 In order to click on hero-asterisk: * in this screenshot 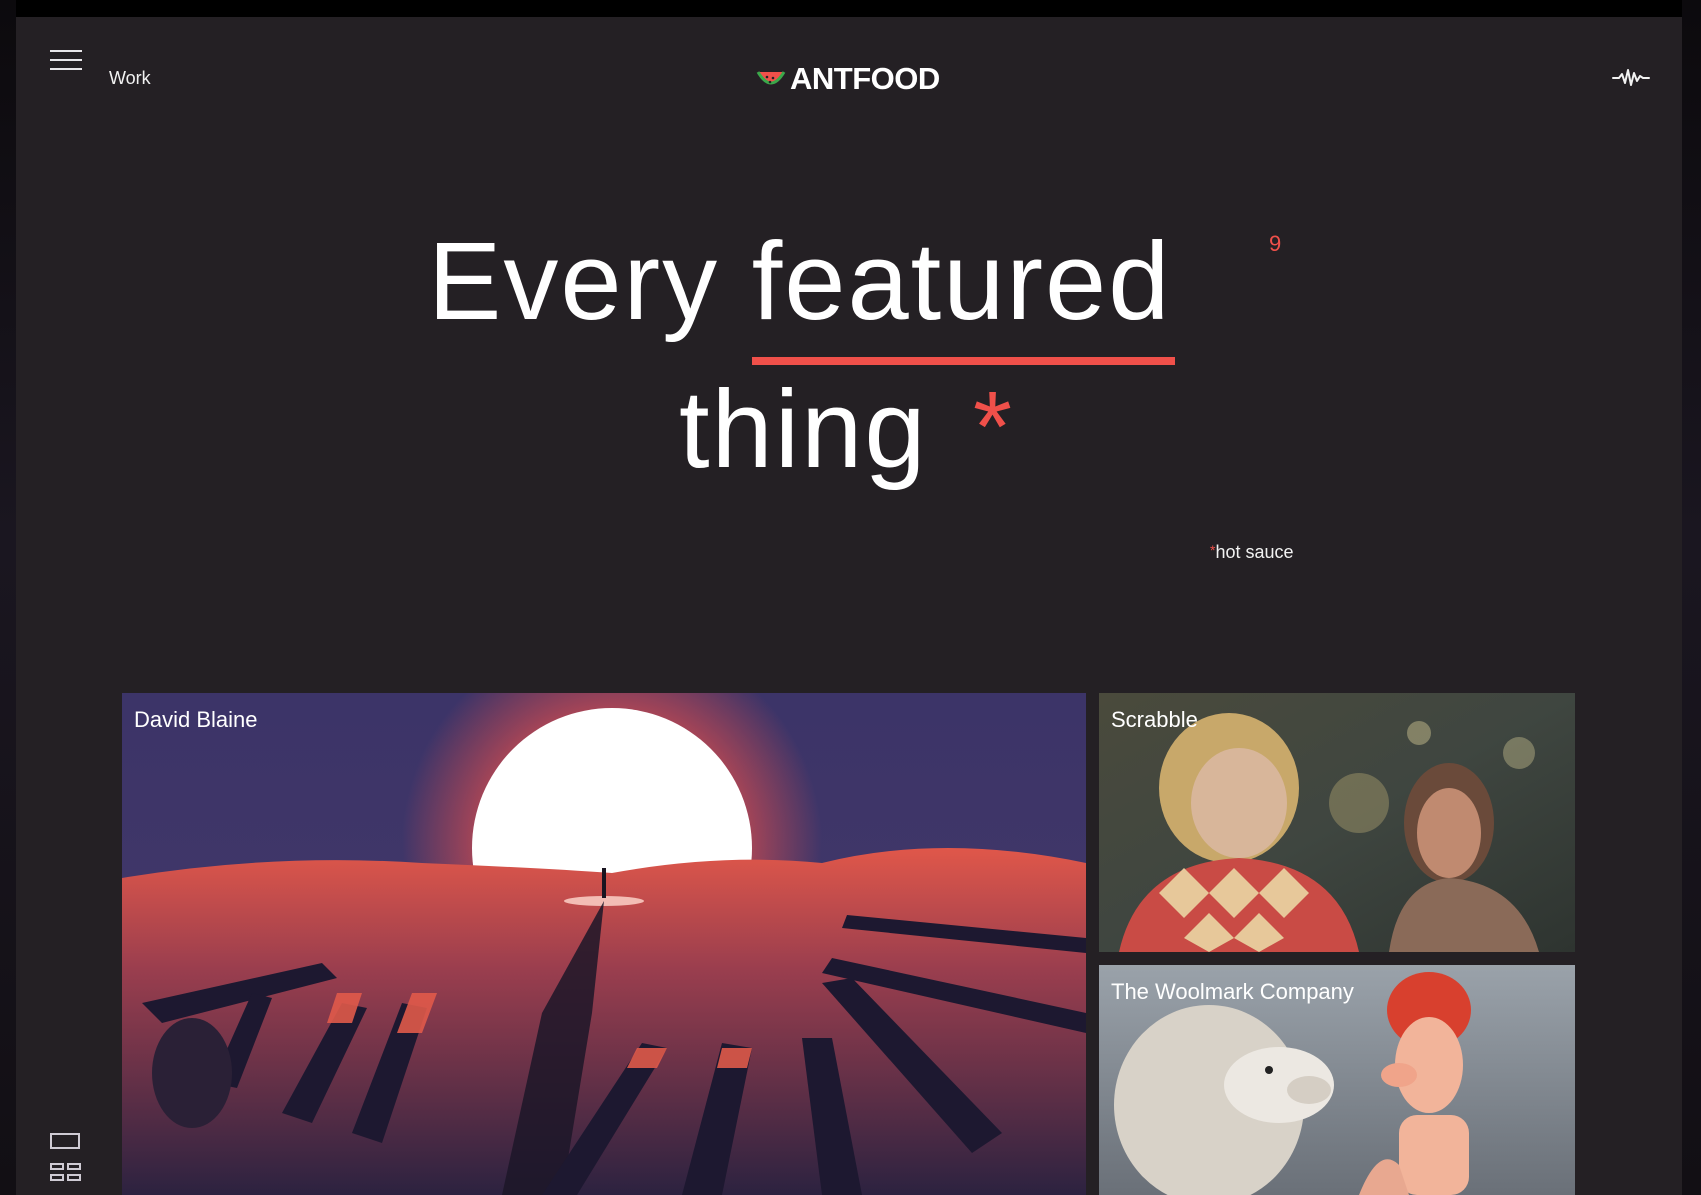, I will do `click(992, 427)`.